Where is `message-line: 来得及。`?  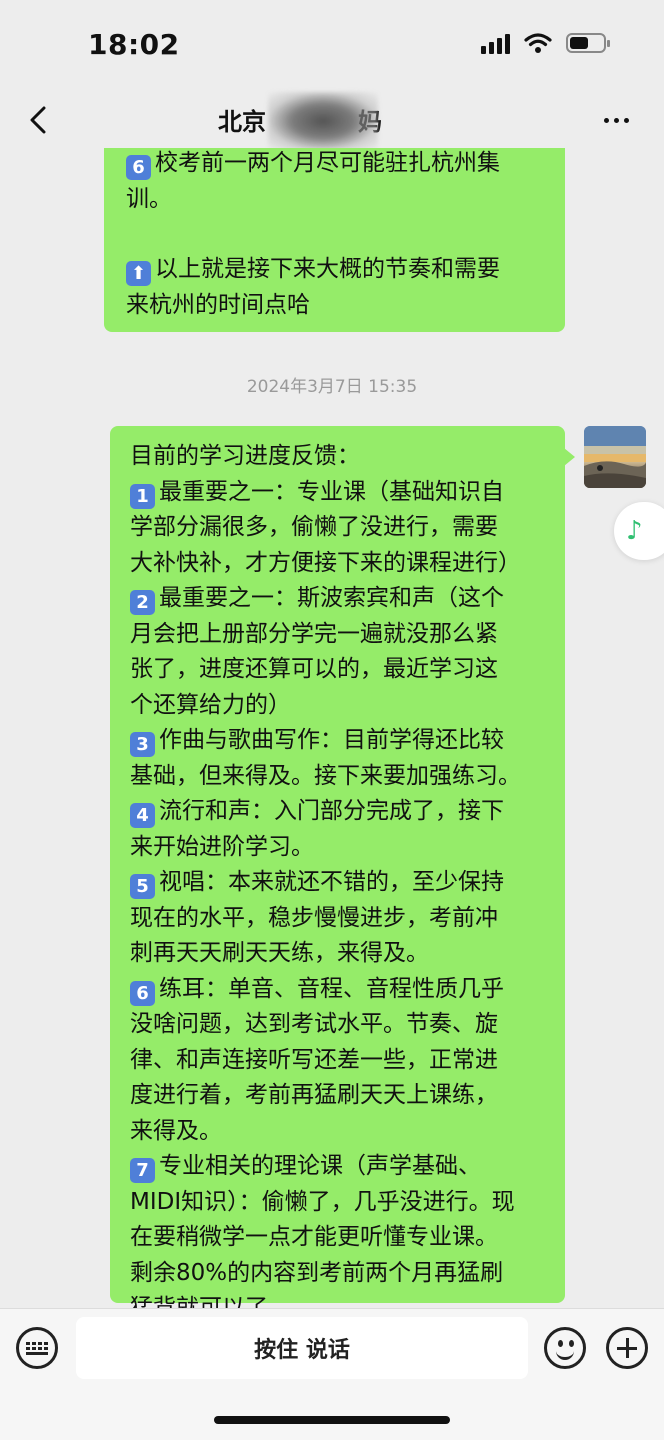
message-line: 来得及。 is located at coordinates (339, 1132).